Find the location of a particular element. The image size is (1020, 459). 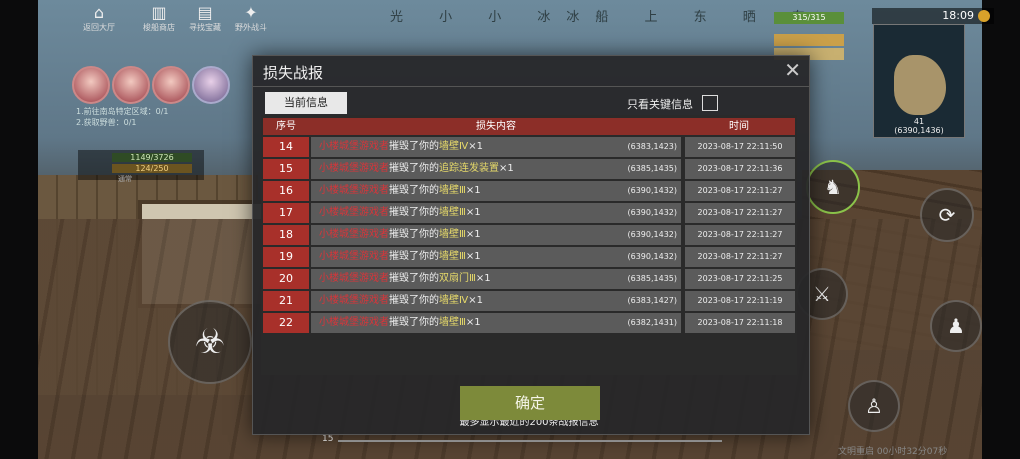

mount-button: ♞ is located at coordinates (833, 187).